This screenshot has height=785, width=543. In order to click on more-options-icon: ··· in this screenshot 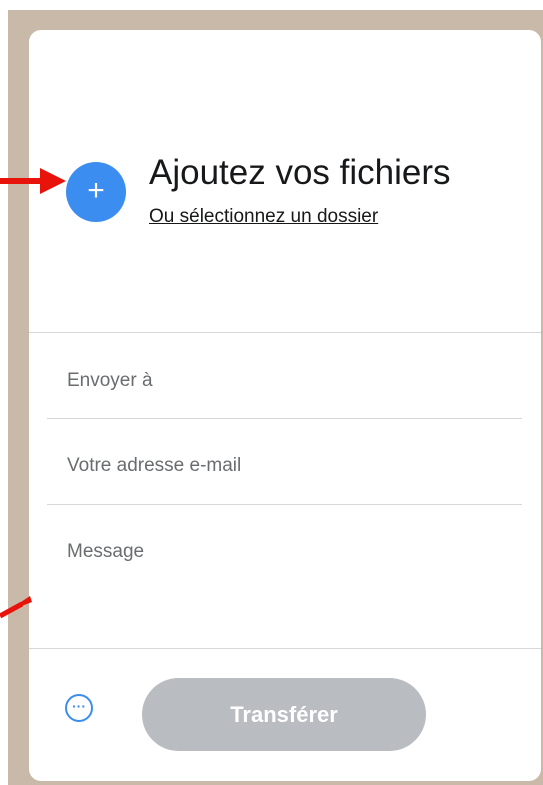, I will do `click(79, 706)`.